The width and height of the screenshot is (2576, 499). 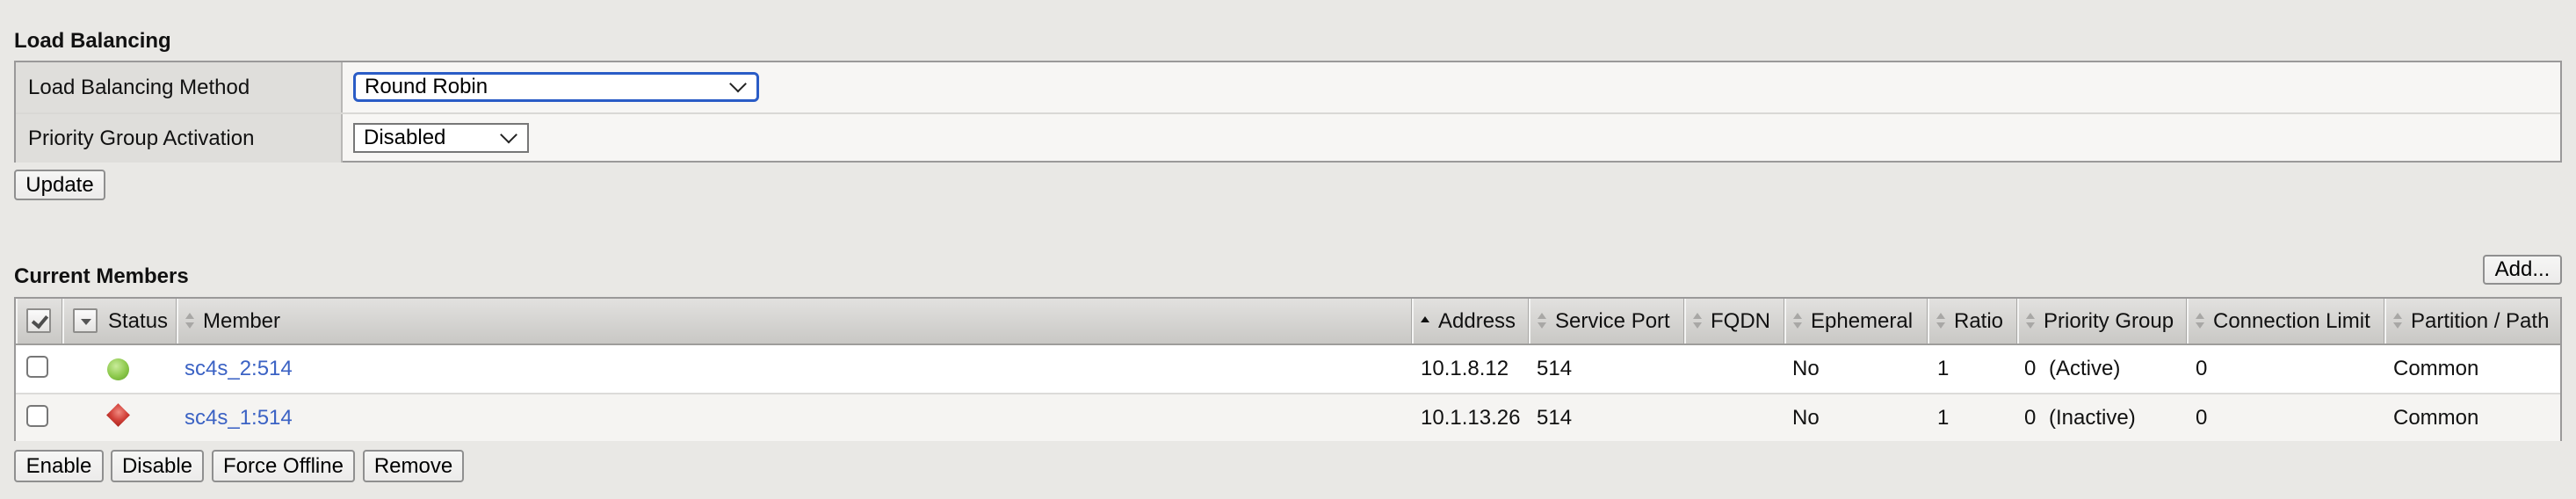 I want to click on header-status-label: Status, so click(x=138, y=321).